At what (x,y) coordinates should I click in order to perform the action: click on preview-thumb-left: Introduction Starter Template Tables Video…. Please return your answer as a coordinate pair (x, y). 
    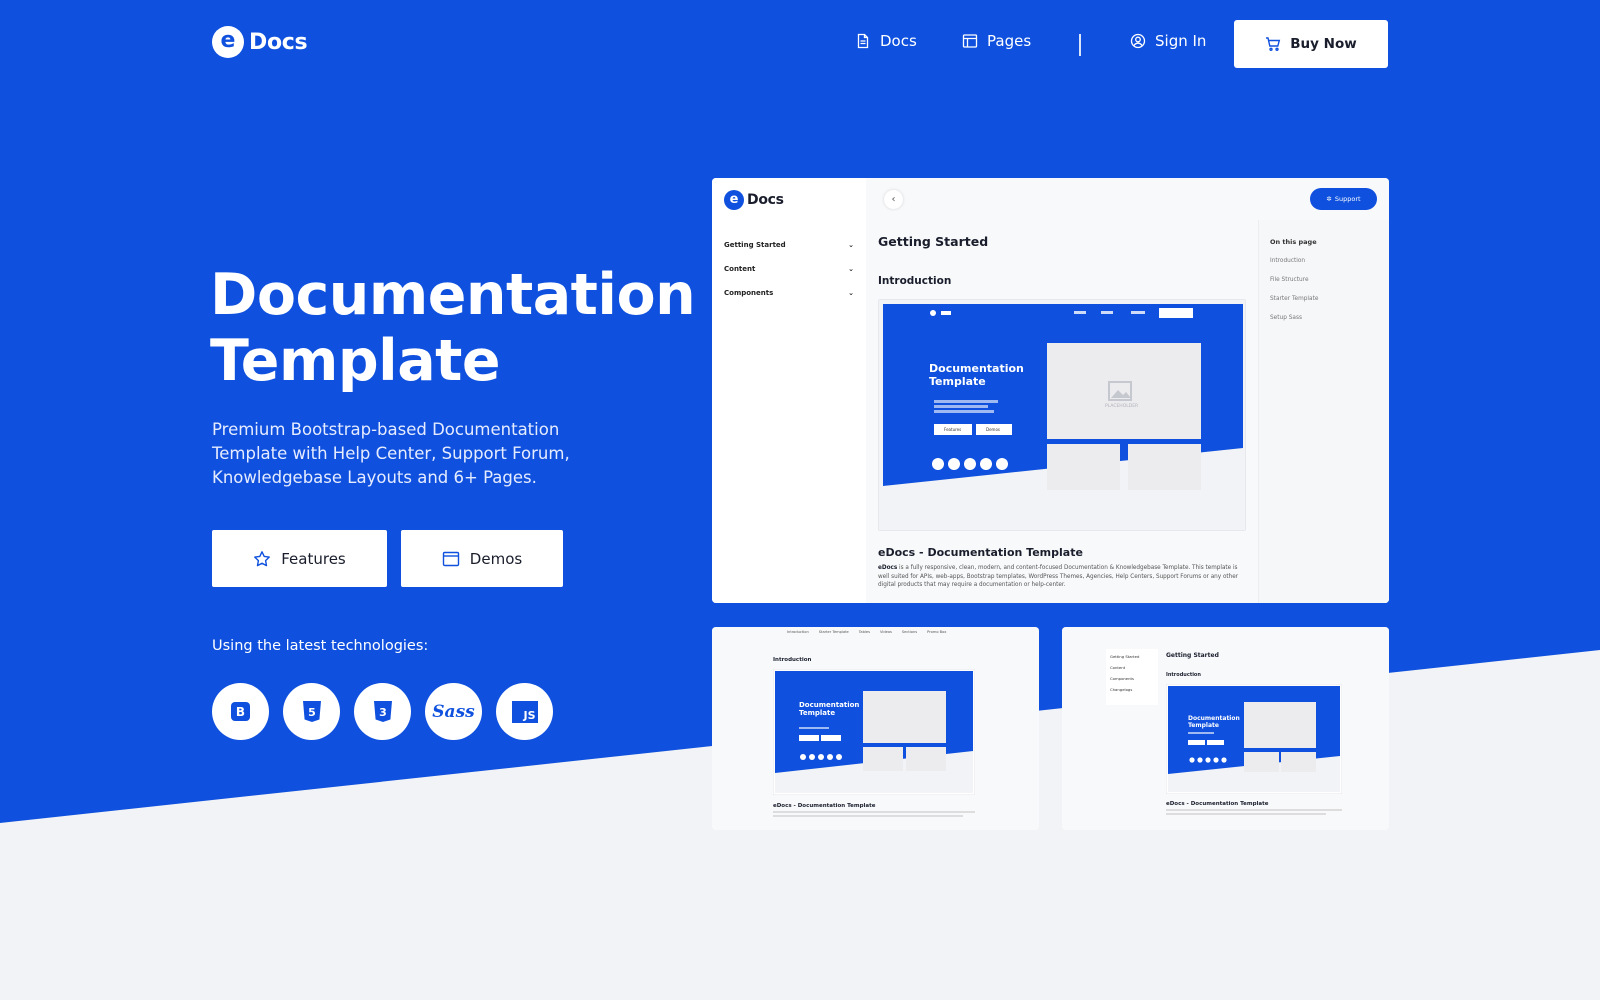
    Looking at the image, I should click on (875, 728).